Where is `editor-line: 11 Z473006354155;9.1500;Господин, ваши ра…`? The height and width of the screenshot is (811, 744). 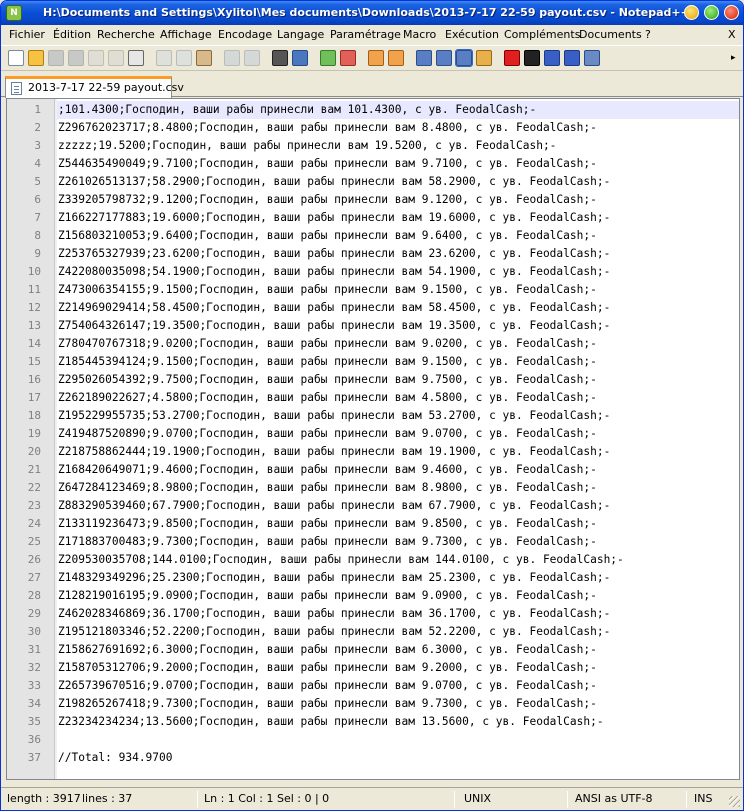
editor-line: 11 Z473006354155;9.1500;Господин, ваши ра… is located at coordinates (373, 290).